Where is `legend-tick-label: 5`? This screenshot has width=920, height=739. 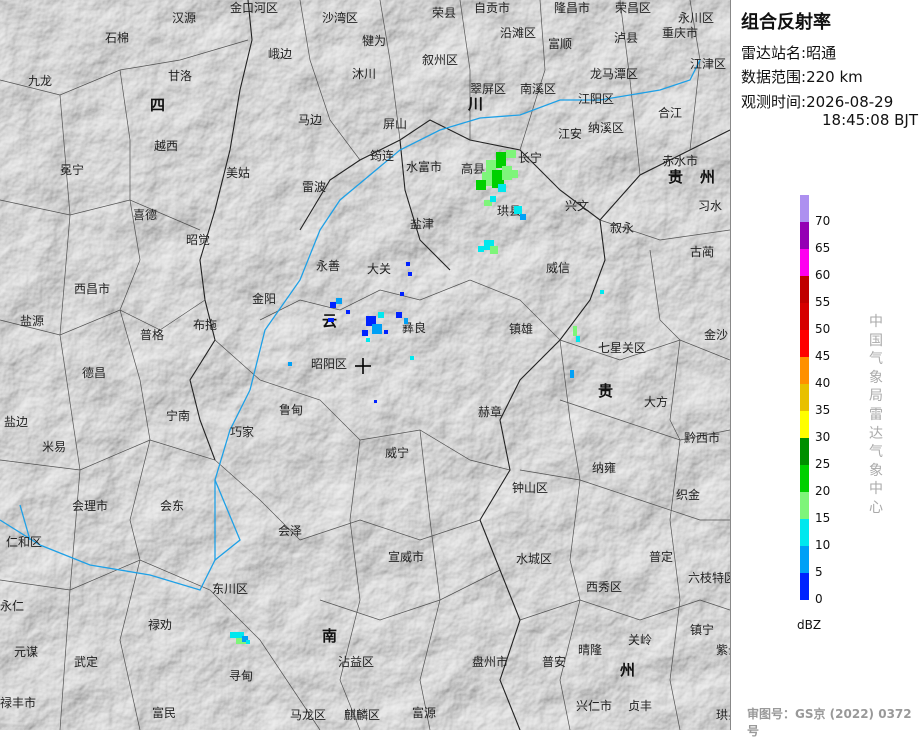 legend-tick-label: 5 is located at coordinates (819, 572).